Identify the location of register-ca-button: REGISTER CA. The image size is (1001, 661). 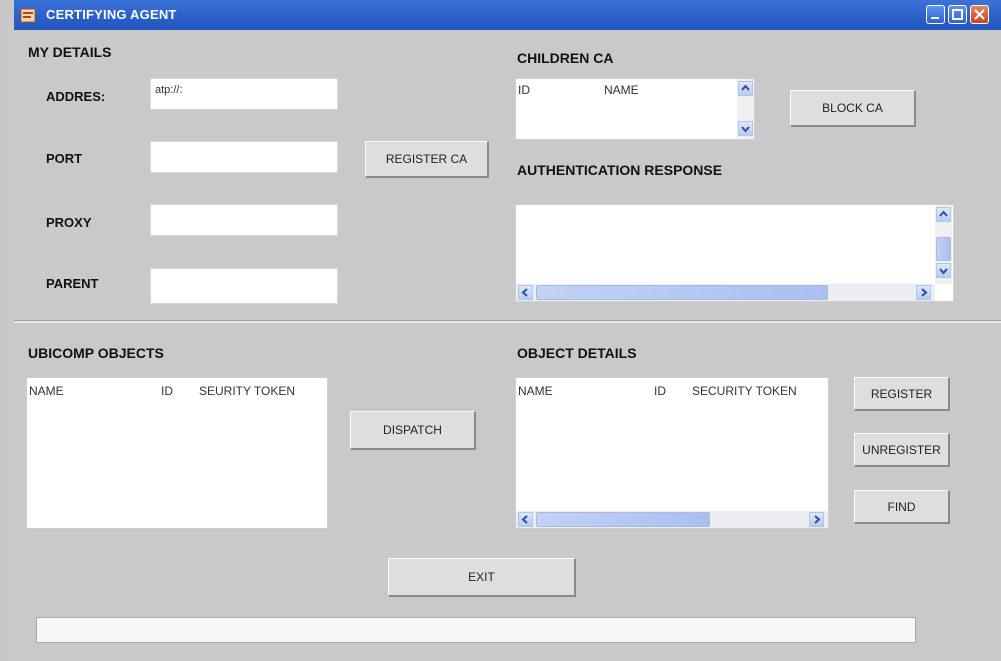
(427, 159).